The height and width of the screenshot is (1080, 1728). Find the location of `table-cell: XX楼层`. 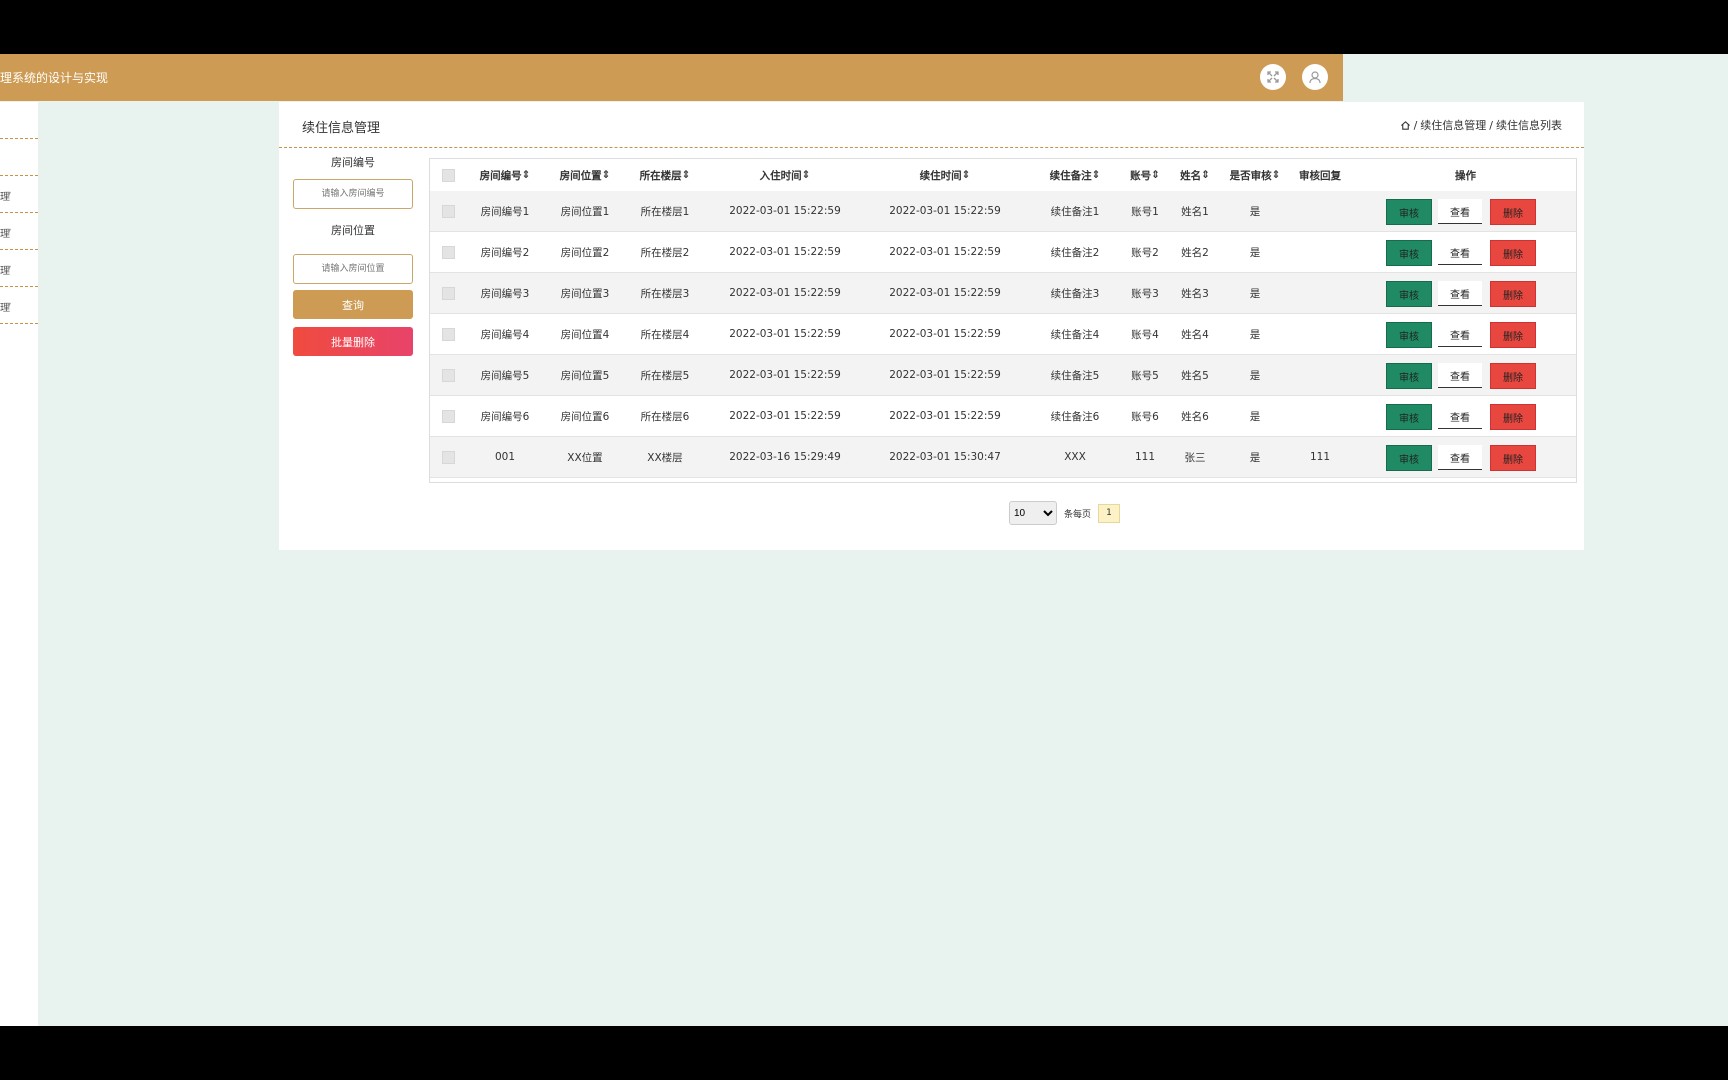

table-cell: XX楼层 is located at coordinates (665, 457).